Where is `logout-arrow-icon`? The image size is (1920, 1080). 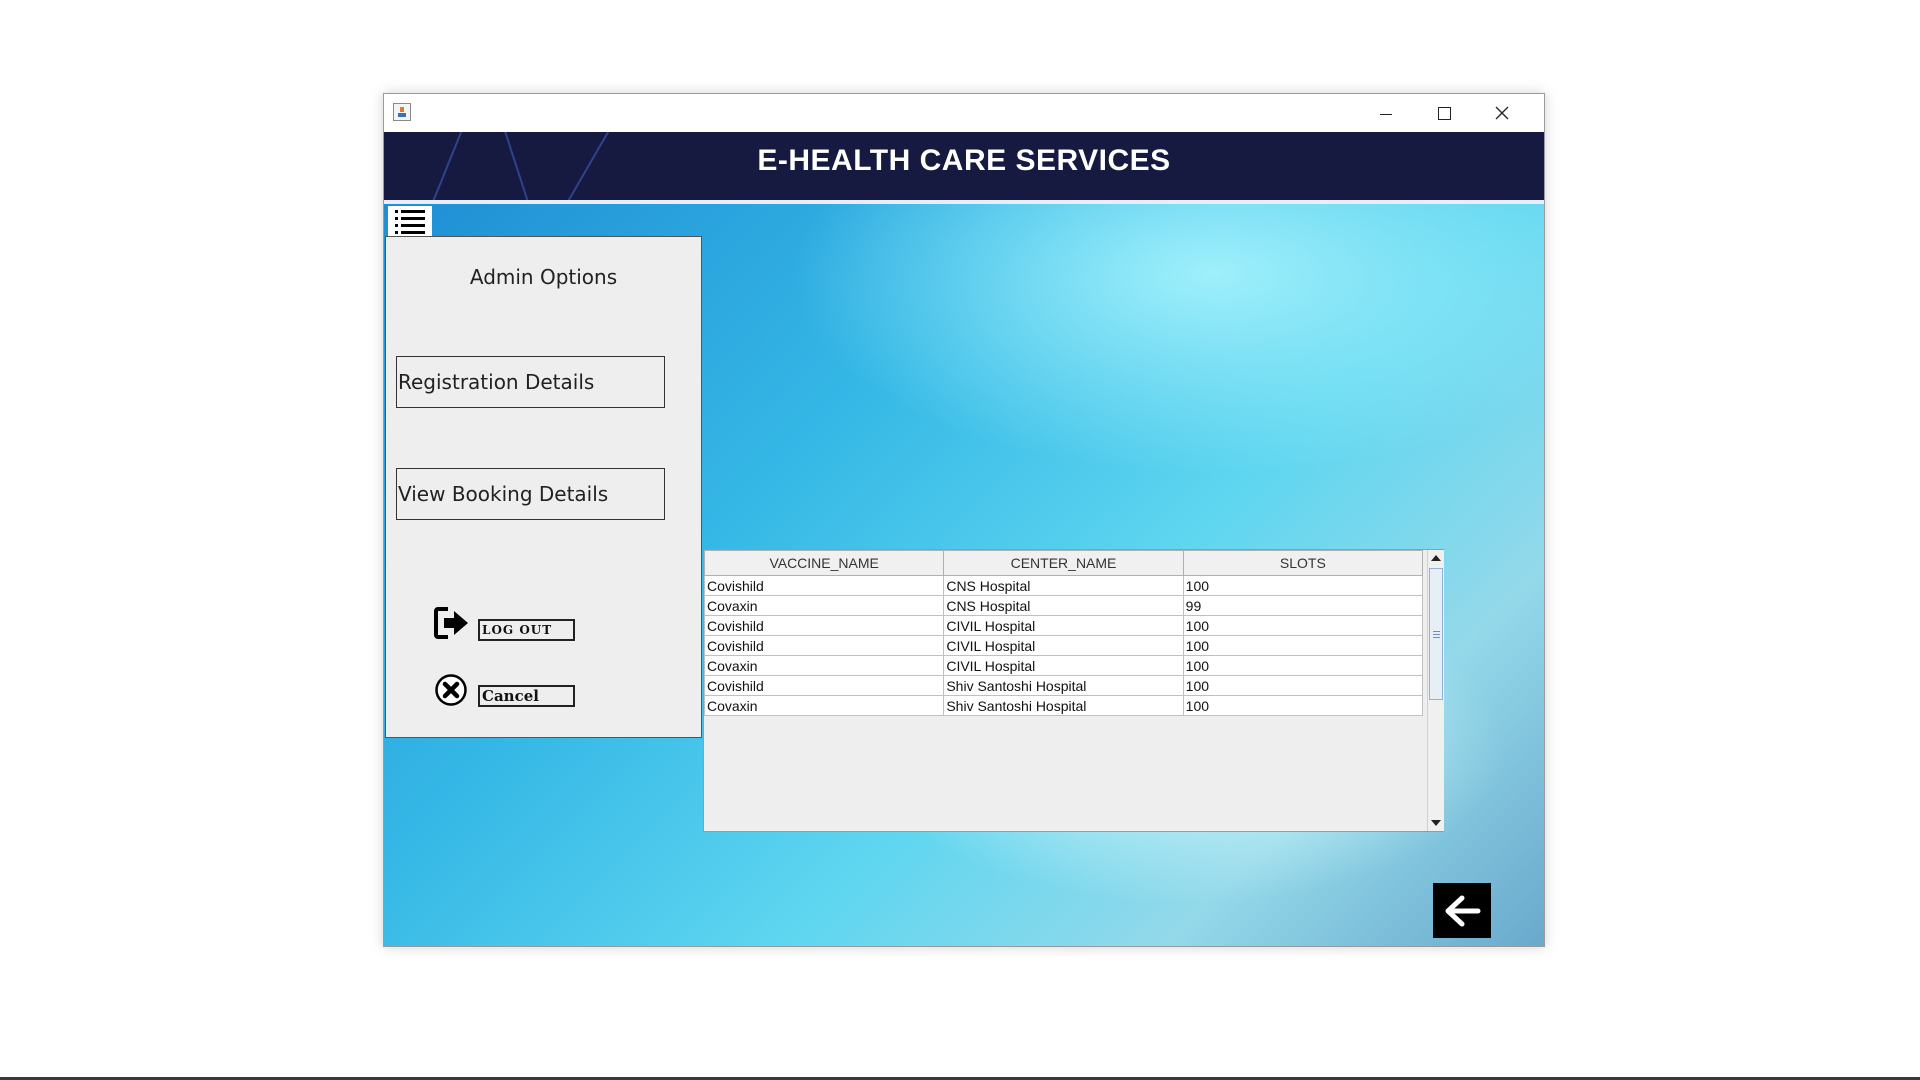
logout-arrow-icon is located at coordinates (452, 623).